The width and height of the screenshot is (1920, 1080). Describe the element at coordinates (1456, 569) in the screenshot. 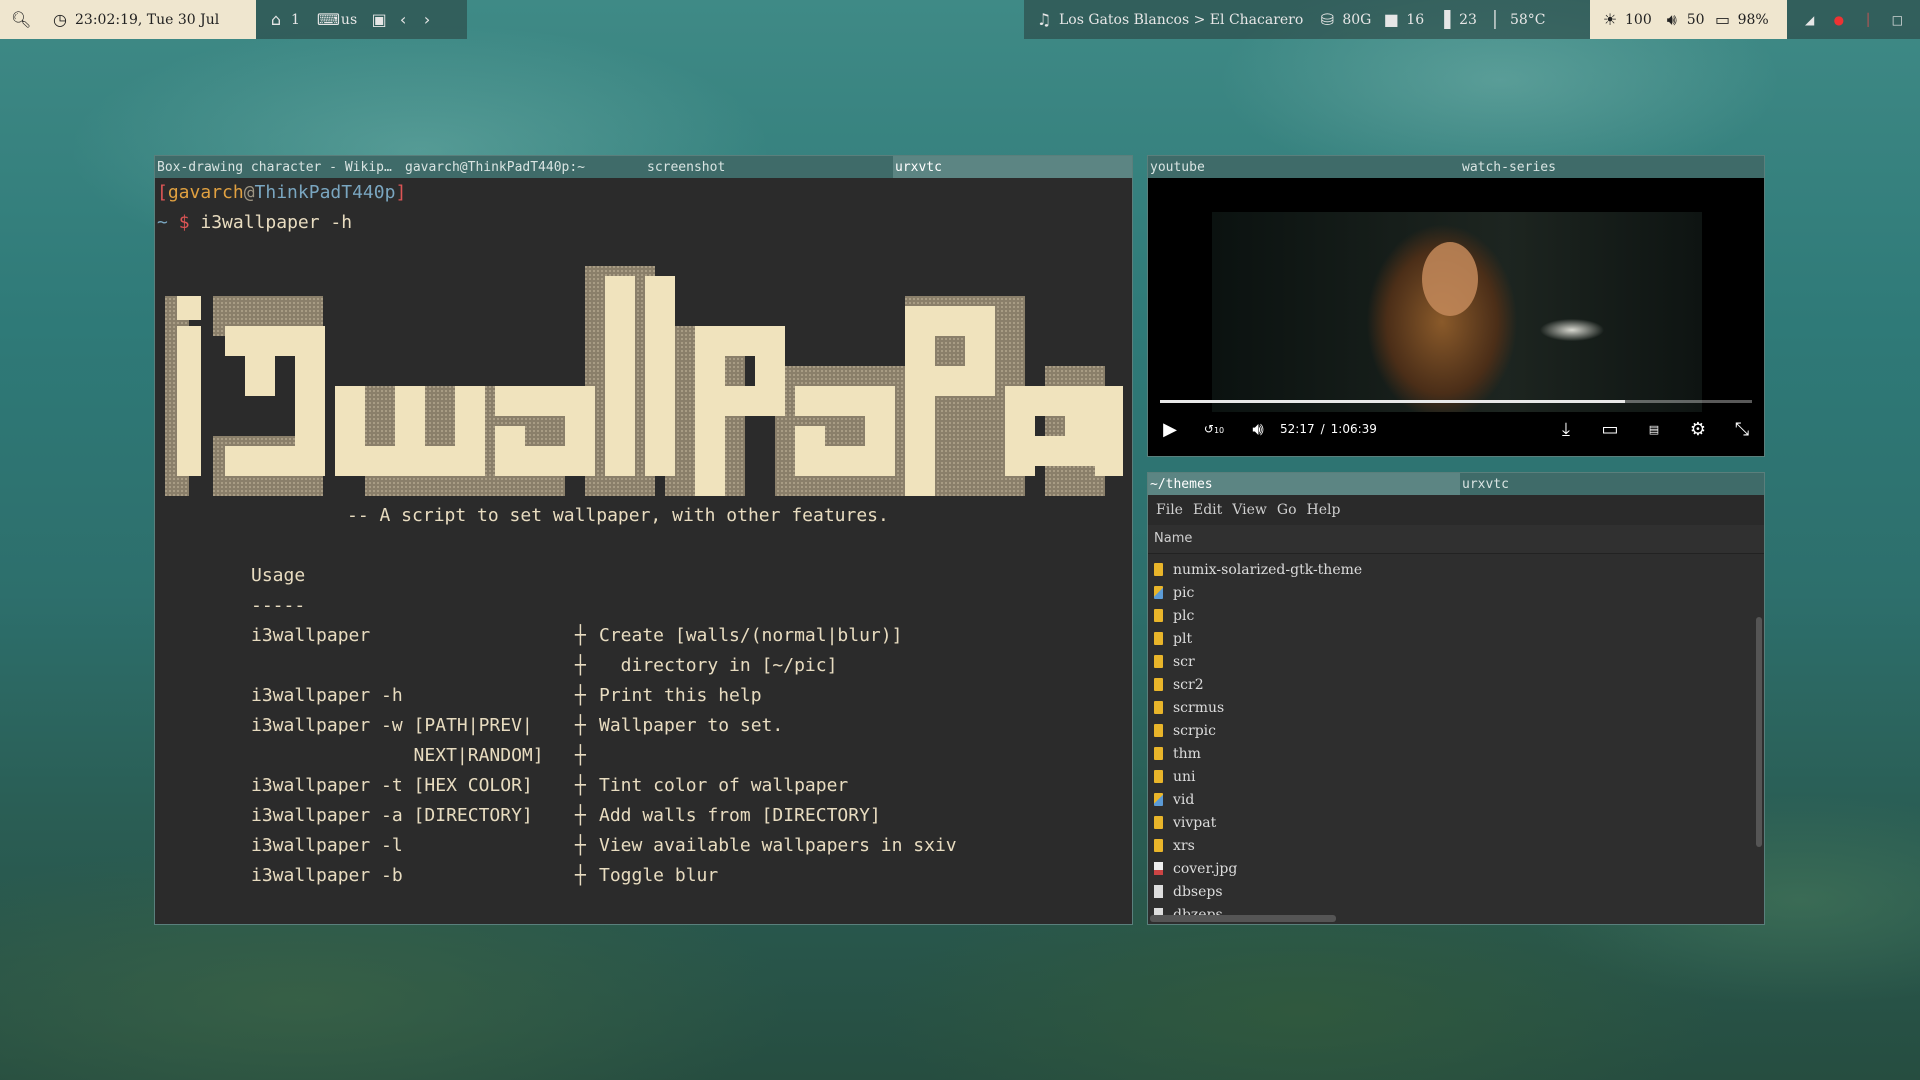

I see `file-row: numix-solarized-gtk-theme` at that location.